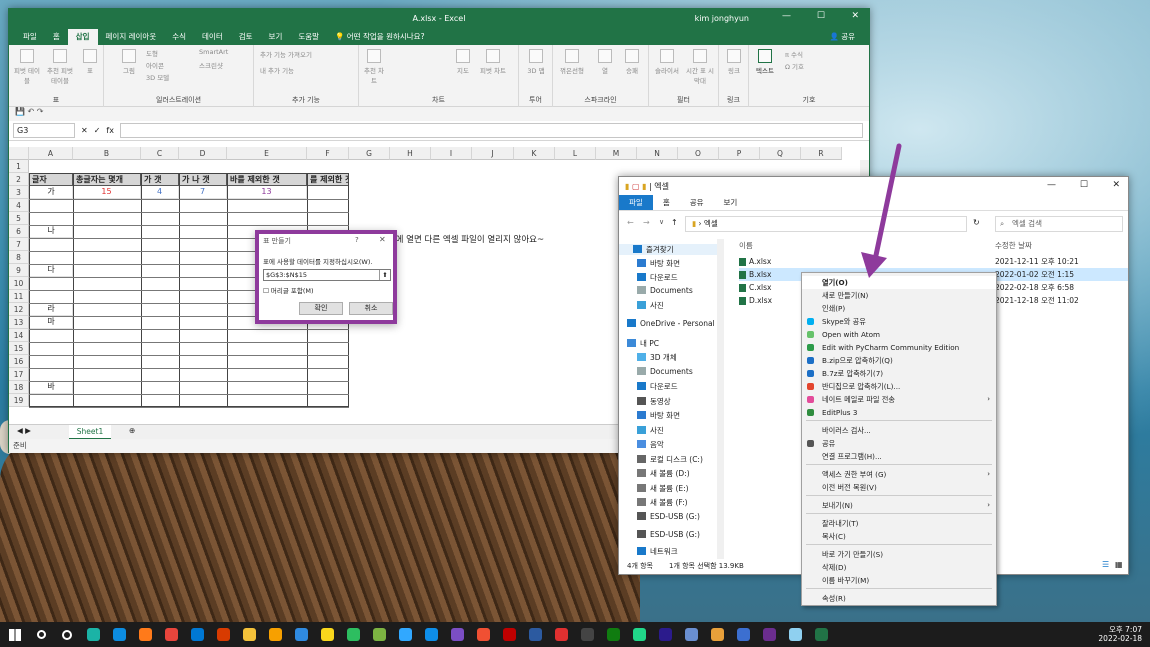  I want to click on nav-item: 다운로드, so click(657, 386).